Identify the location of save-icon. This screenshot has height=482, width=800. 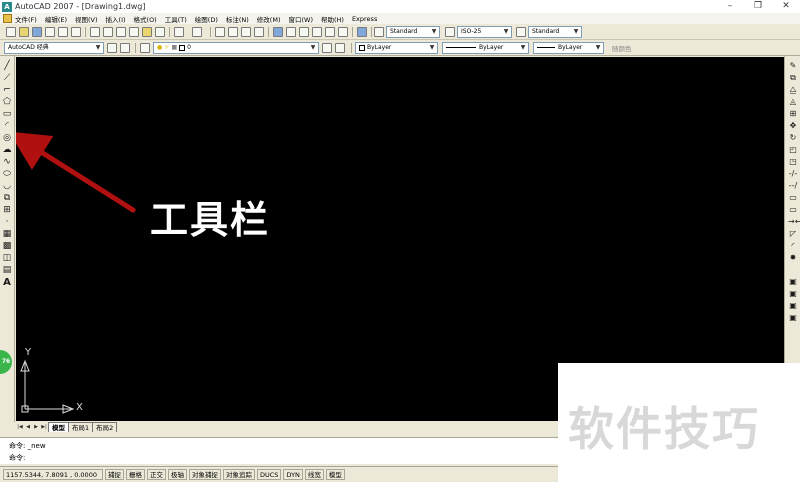
(37, 32).